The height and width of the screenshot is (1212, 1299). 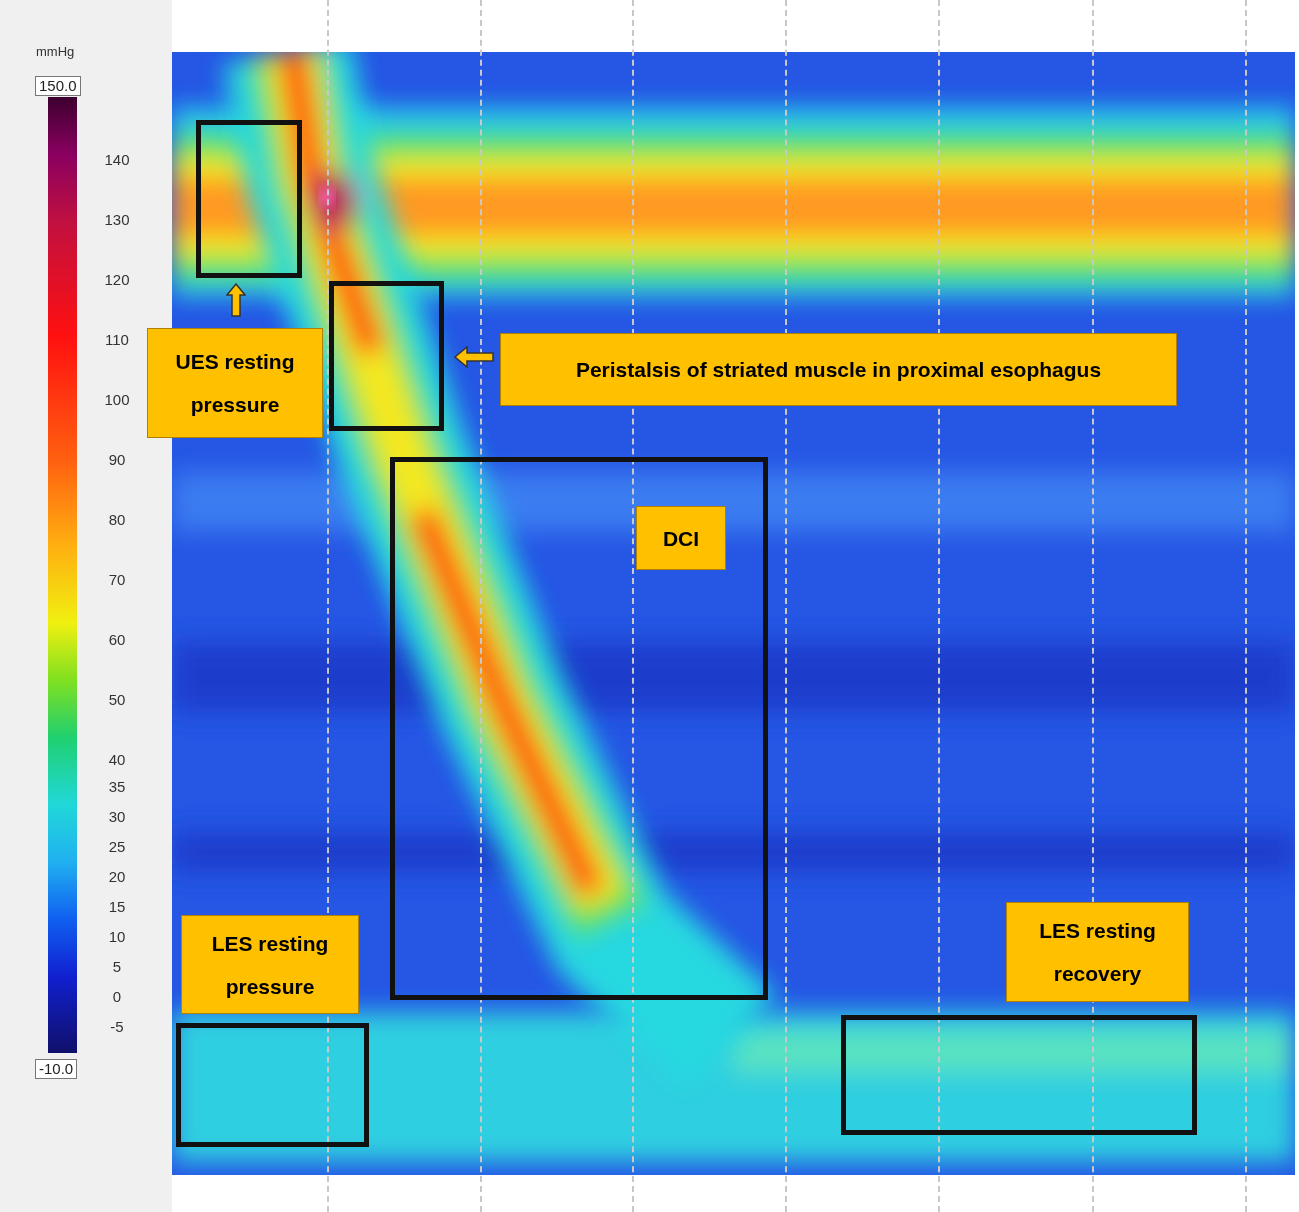 What do you see at coordinates (117, 787) in the screenshot?
I see `scale-tick-label: 35` at bounding box center [117, 787].